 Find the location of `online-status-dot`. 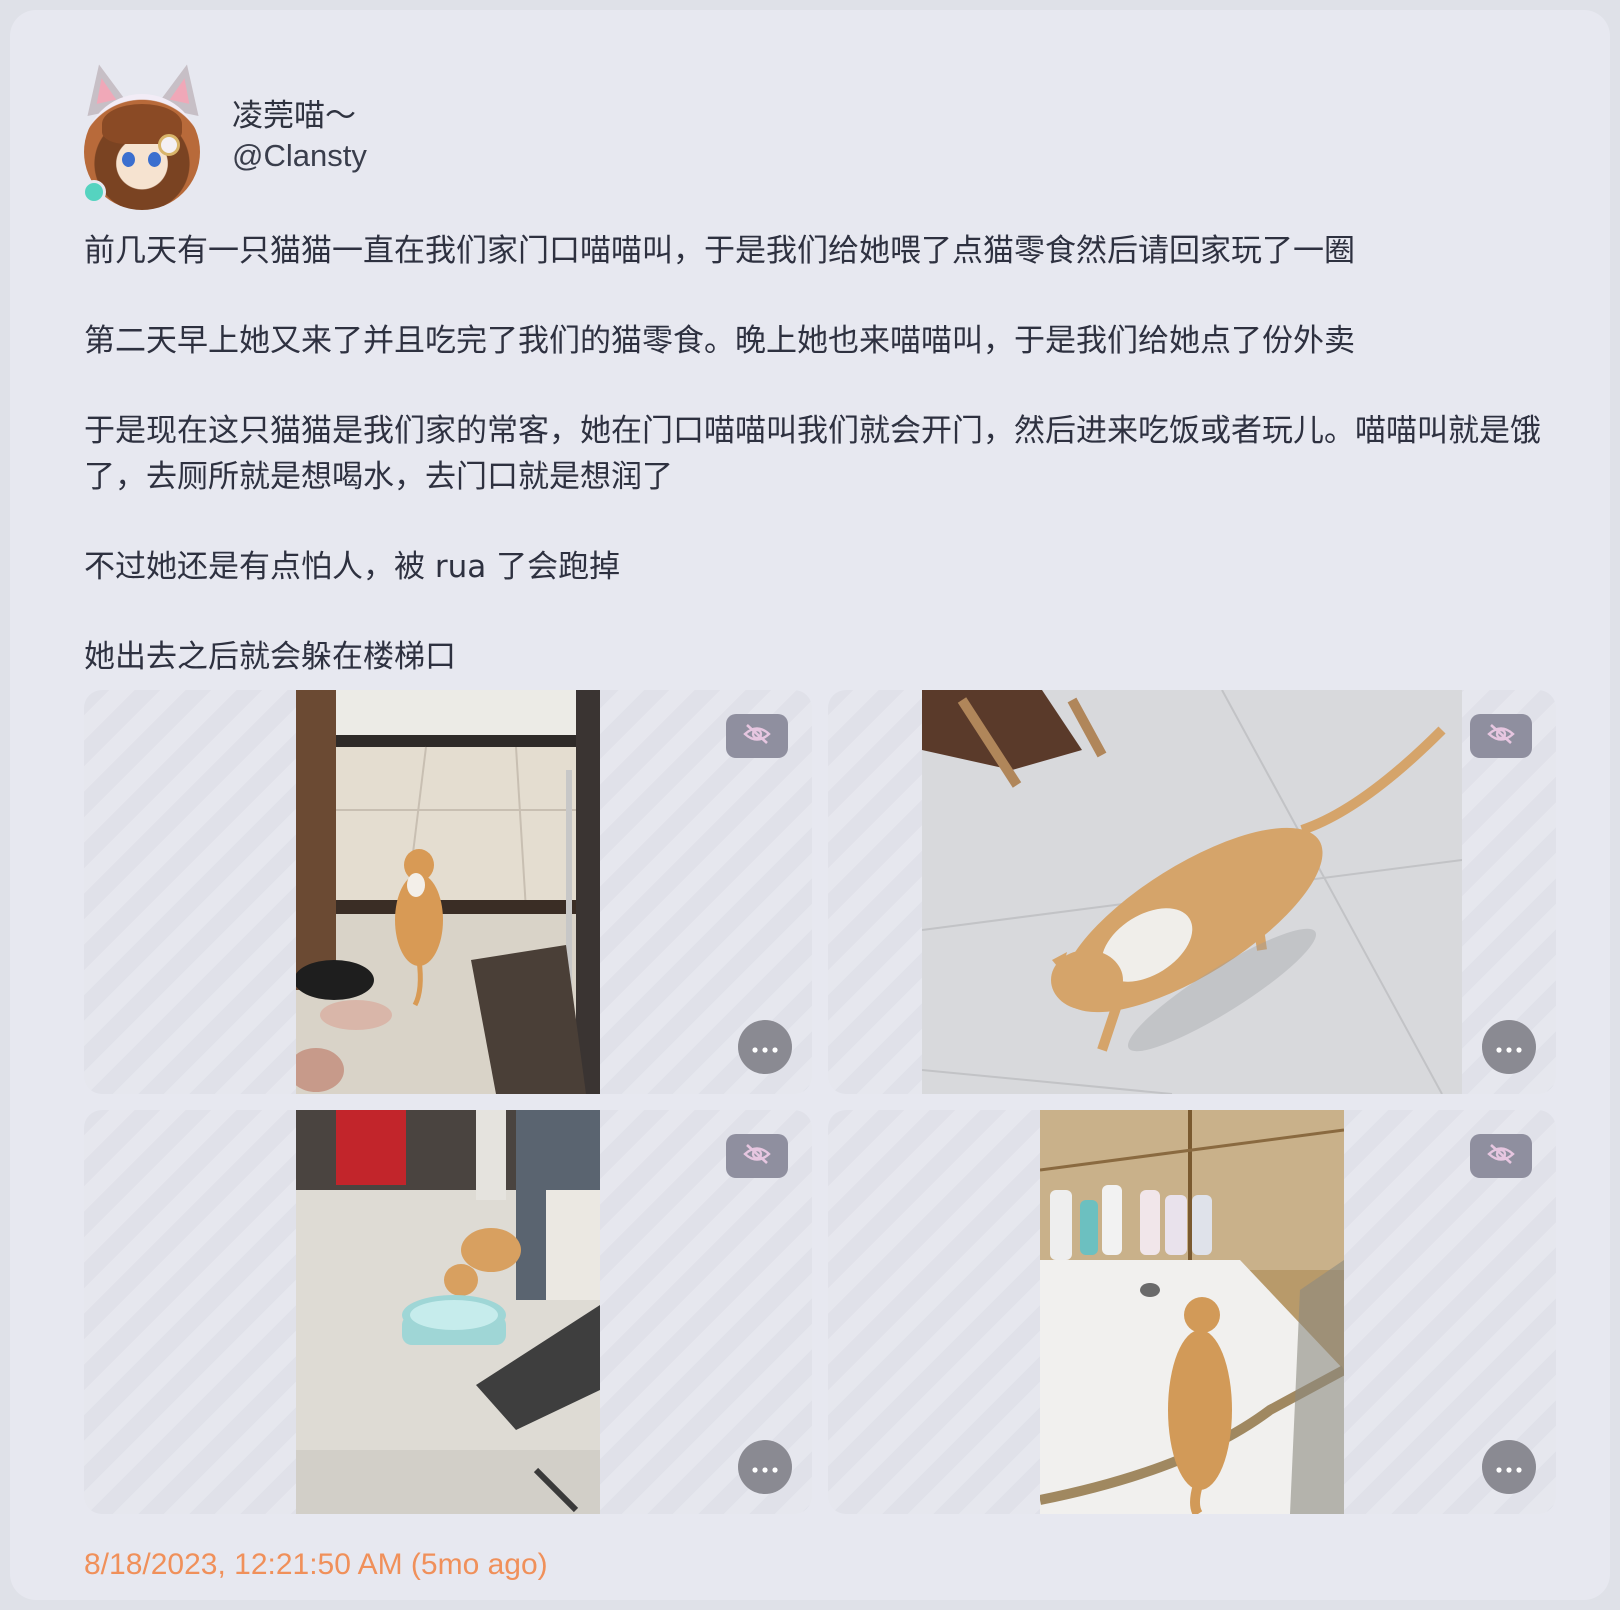

online-status-dot is located at coordinates (94, 192).